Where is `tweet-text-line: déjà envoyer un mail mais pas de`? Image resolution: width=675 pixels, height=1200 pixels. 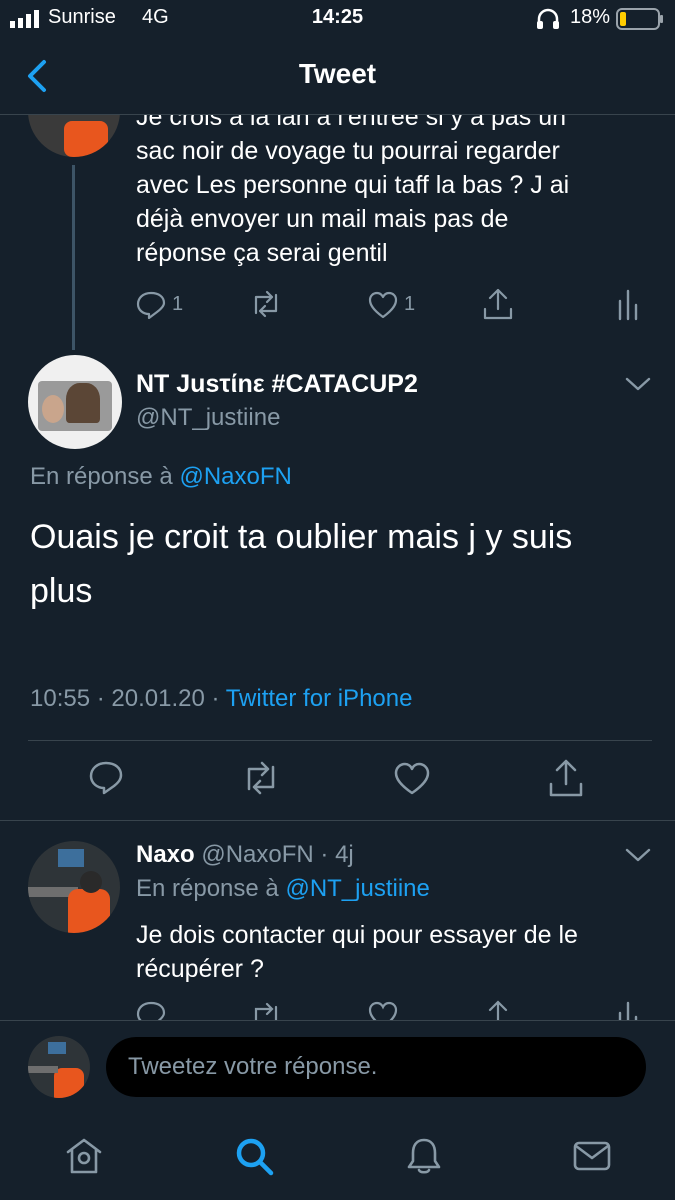 tweet-text-line: déjà envoyer un mail mais pas de is located at coordinates (322, 219).